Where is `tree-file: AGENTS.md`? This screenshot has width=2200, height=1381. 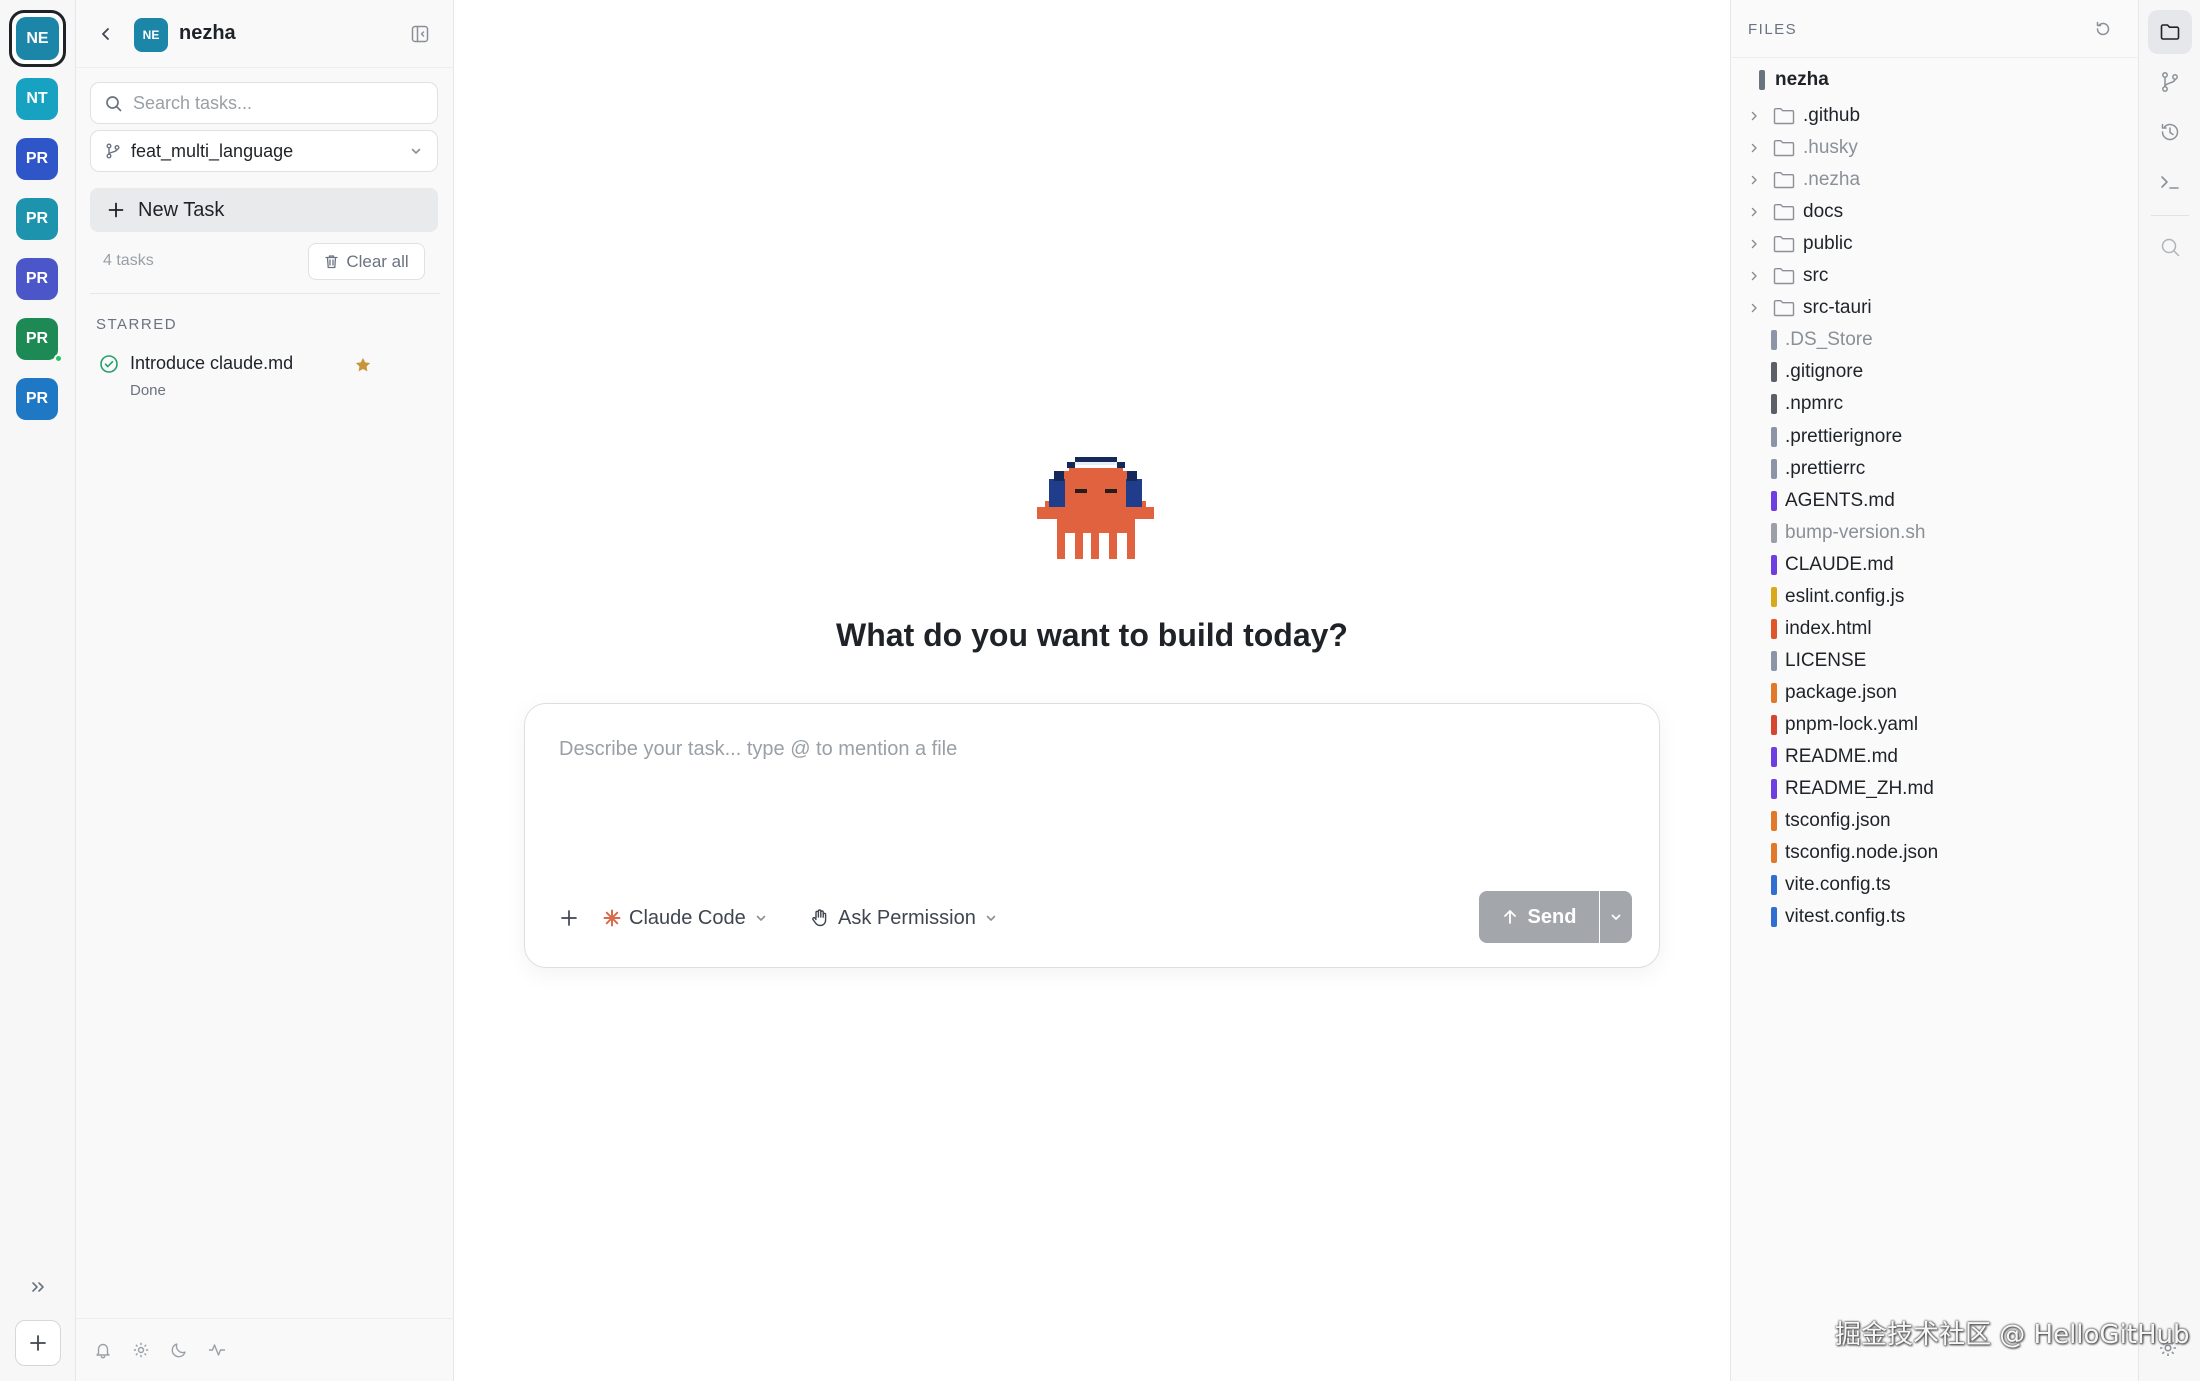 tree-file: AGENTS.md is located at coordinates (1833, 501).